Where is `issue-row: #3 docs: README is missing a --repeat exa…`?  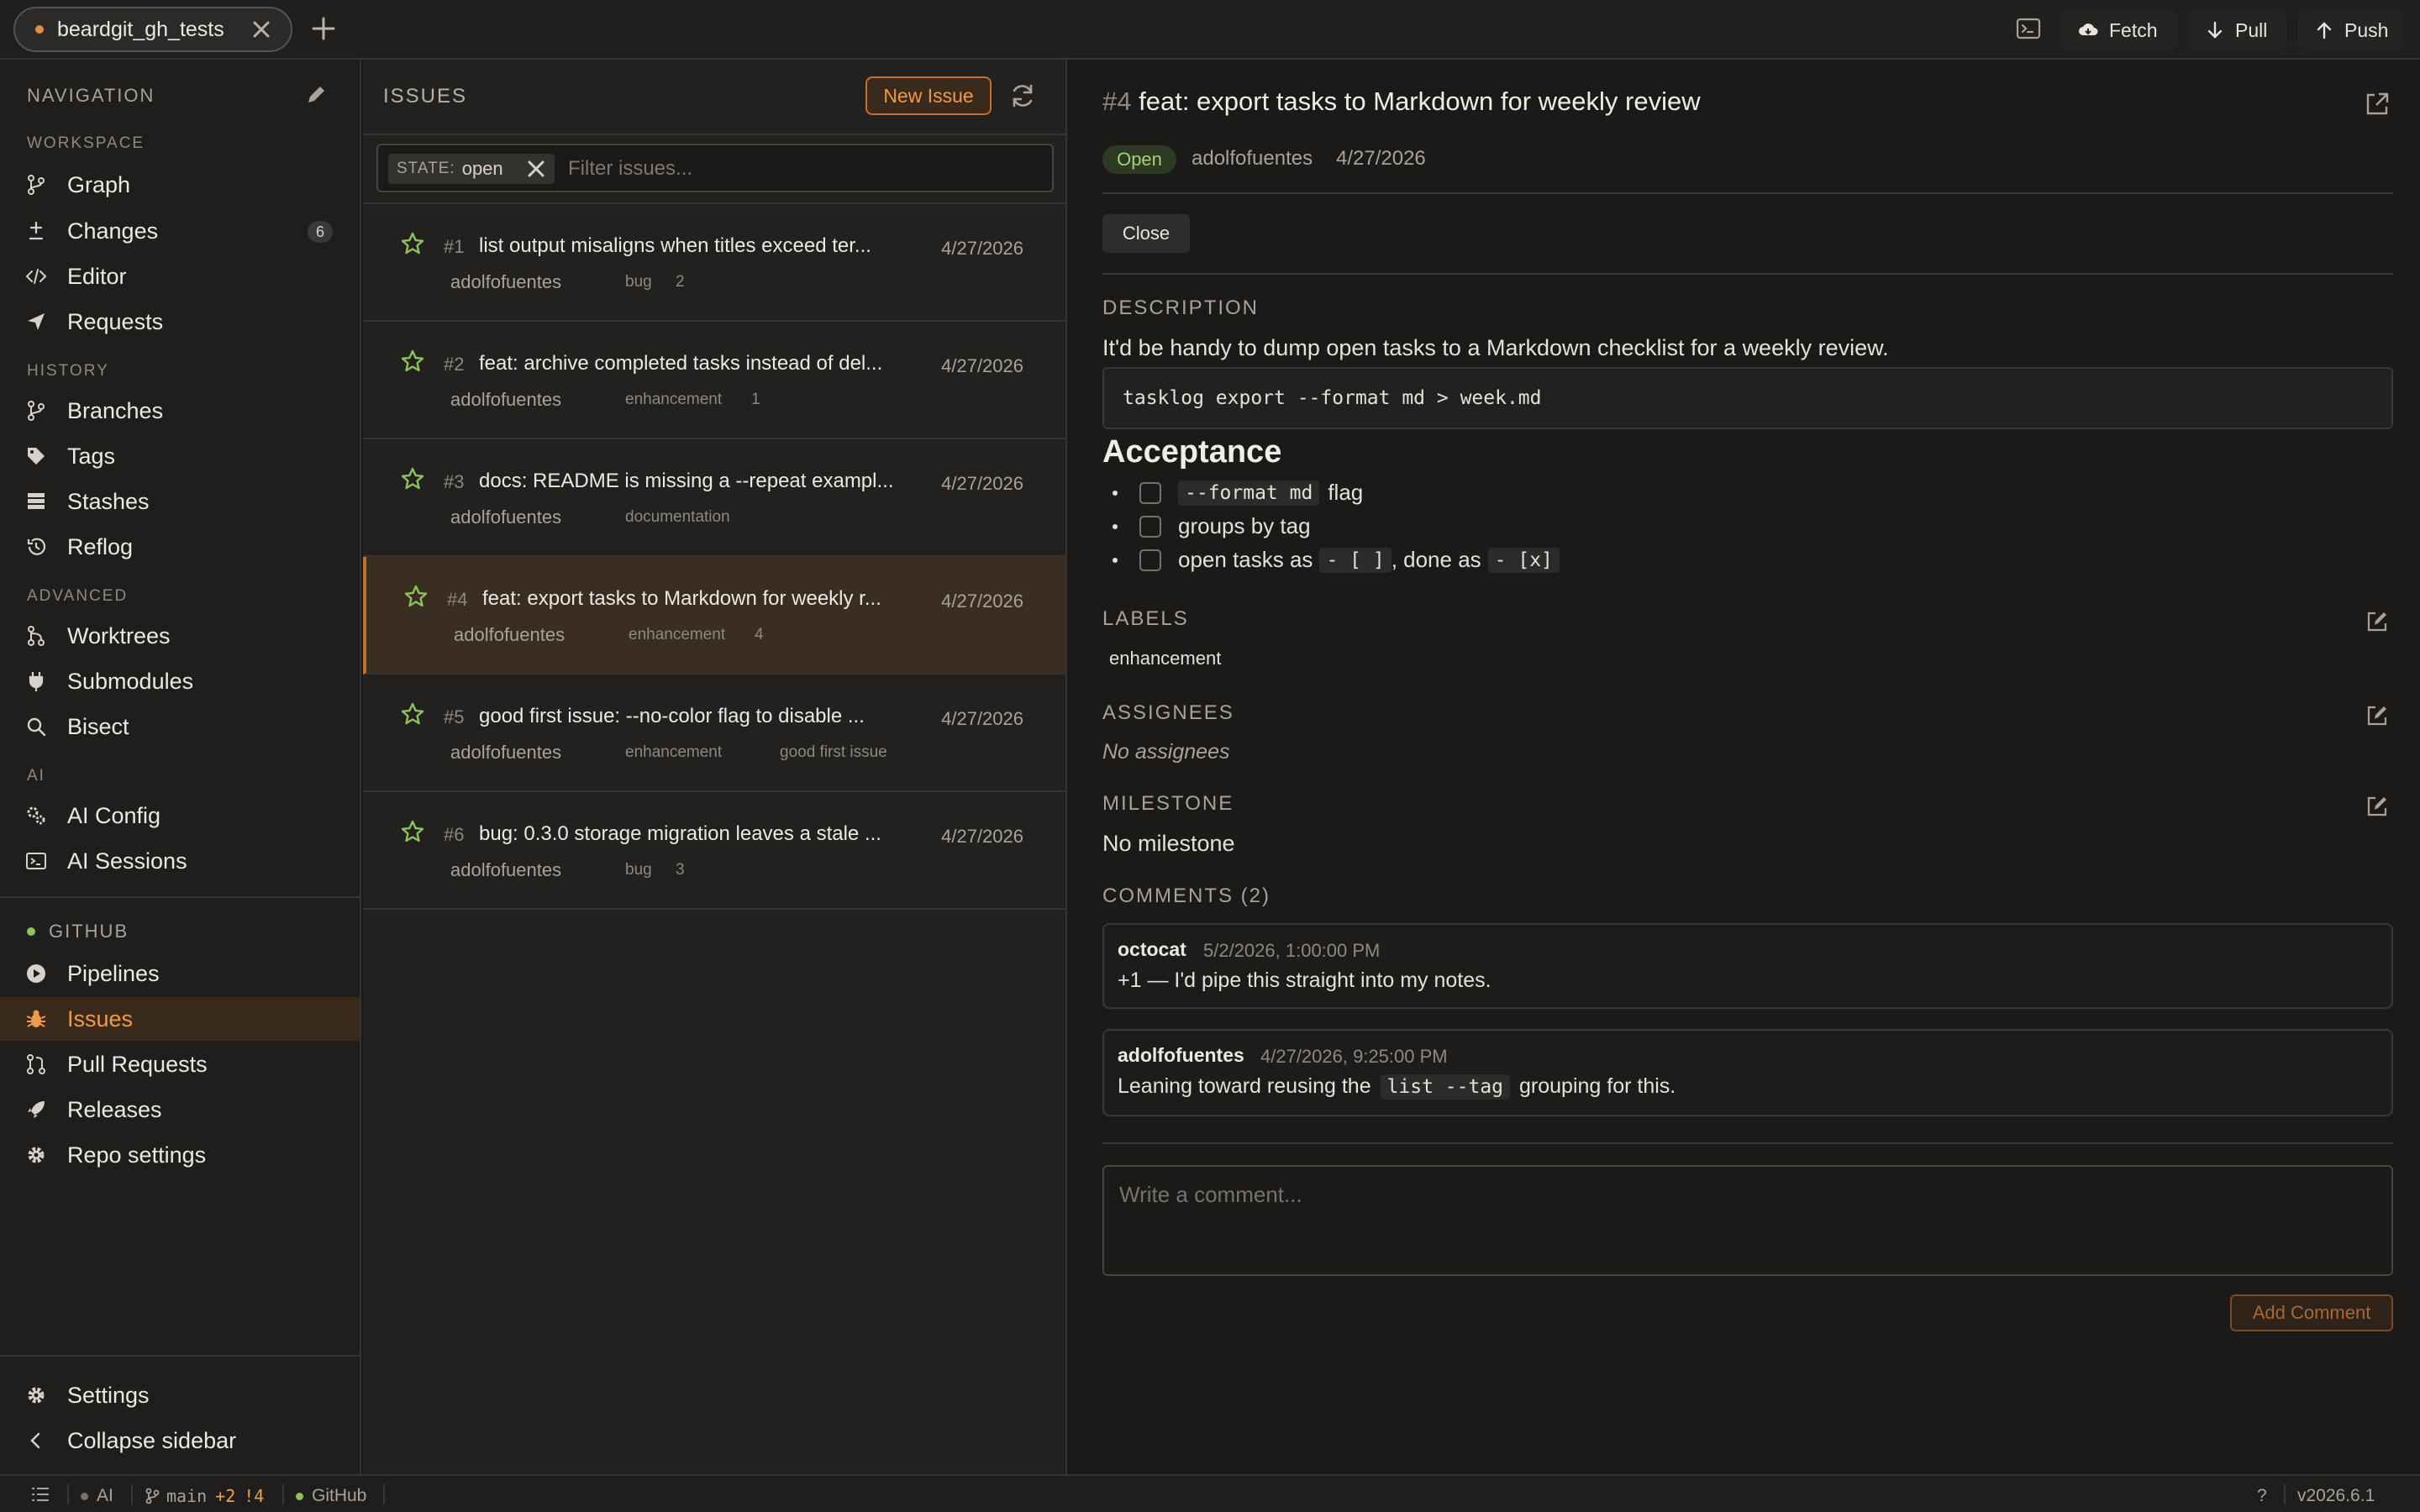 issue-row: #3 docs: README is missing a --repeat exa… is located at coordinates (714, 498).